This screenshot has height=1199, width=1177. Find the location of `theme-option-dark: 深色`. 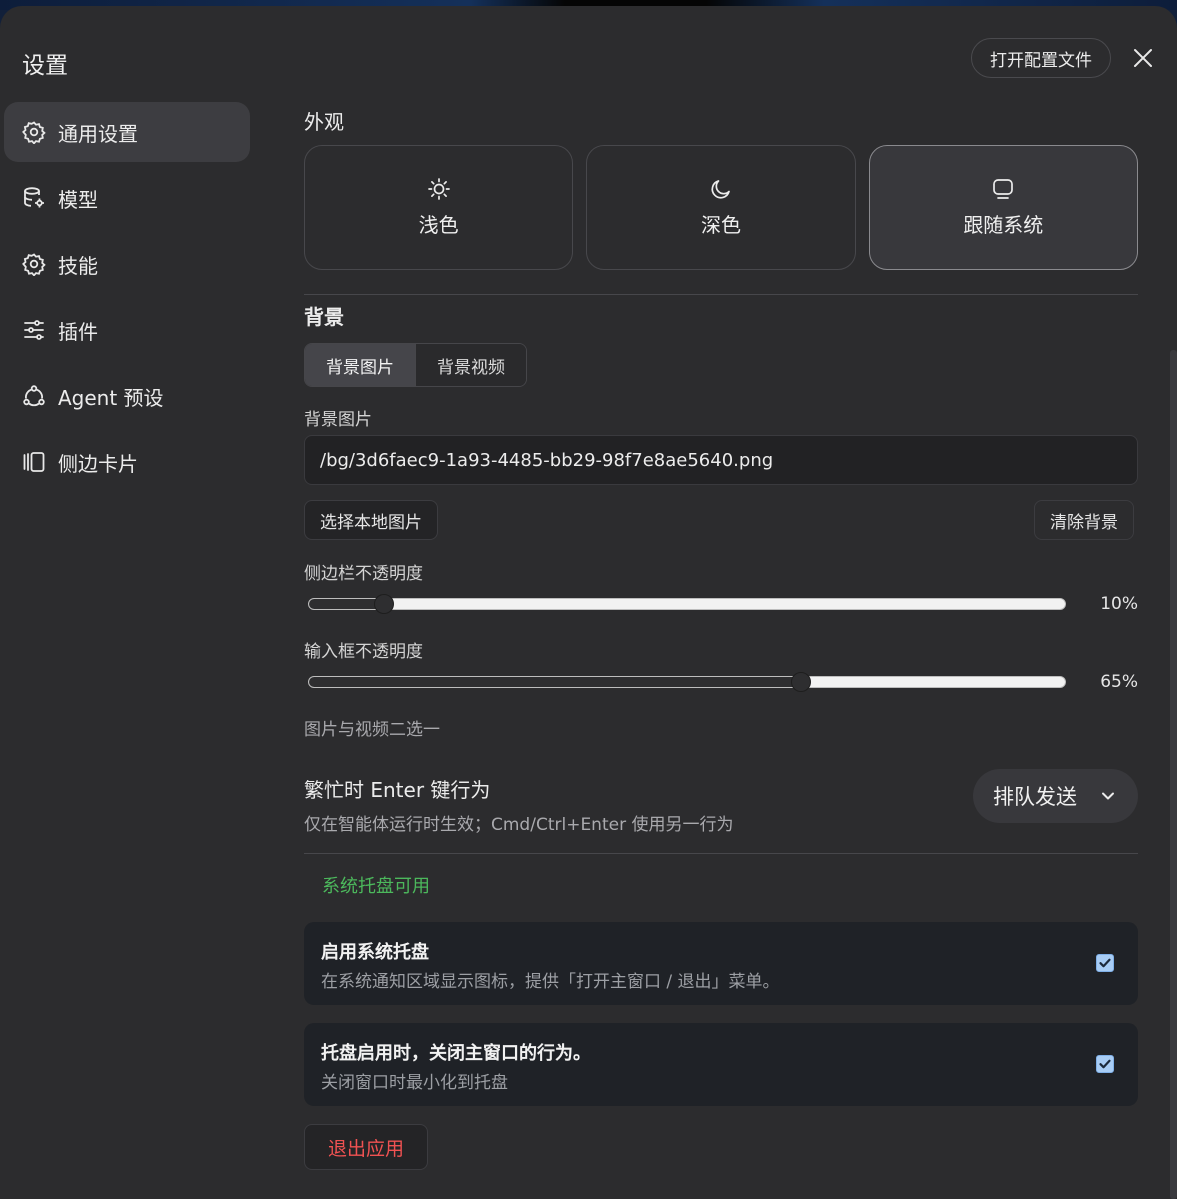

theme-option-dark: 深色 is located at coordinates (721, 207).